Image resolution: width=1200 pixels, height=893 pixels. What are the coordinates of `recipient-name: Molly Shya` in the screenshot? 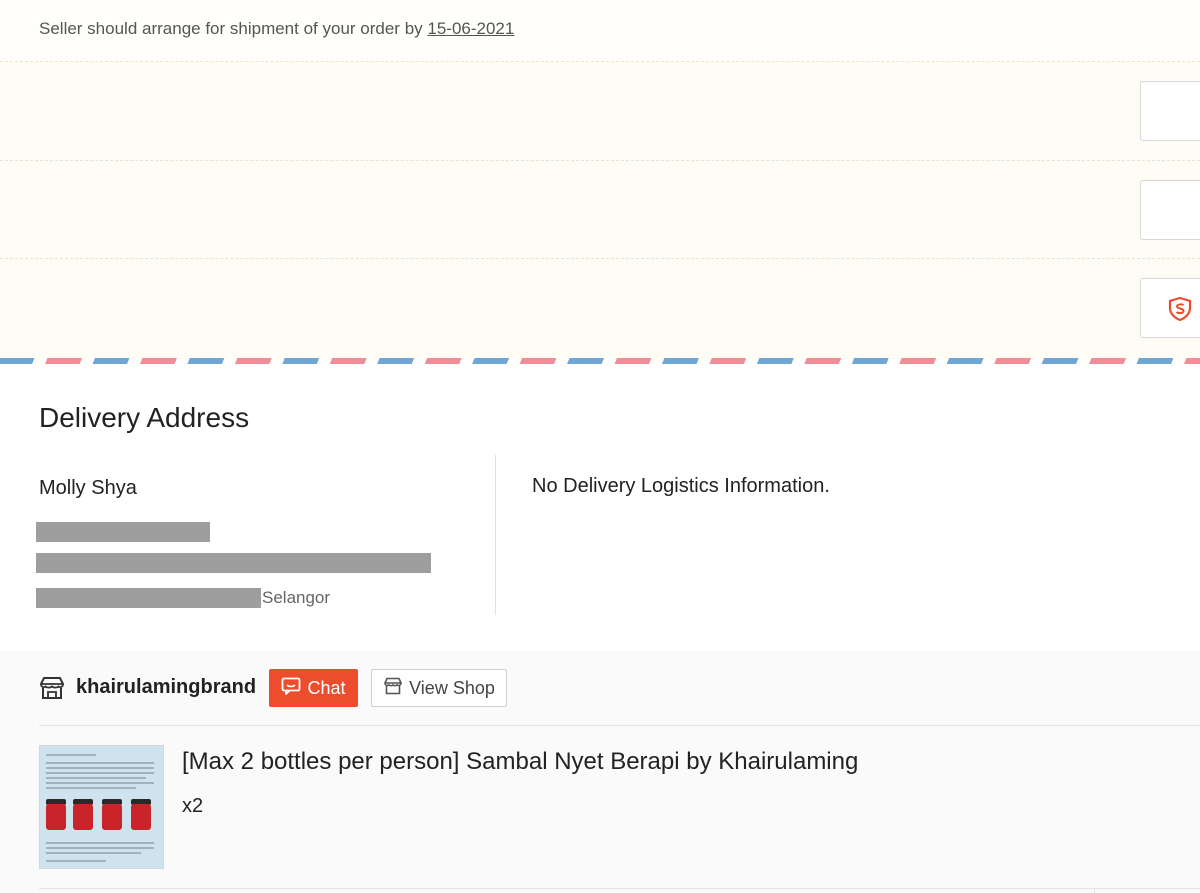 It's located at (88, 488).